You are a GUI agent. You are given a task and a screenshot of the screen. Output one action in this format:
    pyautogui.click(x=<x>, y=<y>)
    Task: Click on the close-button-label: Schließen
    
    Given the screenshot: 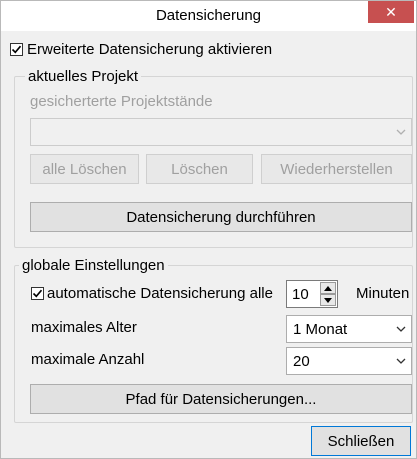 What is the action you would take?
    pyautogui.click(x=361, y=441)
    